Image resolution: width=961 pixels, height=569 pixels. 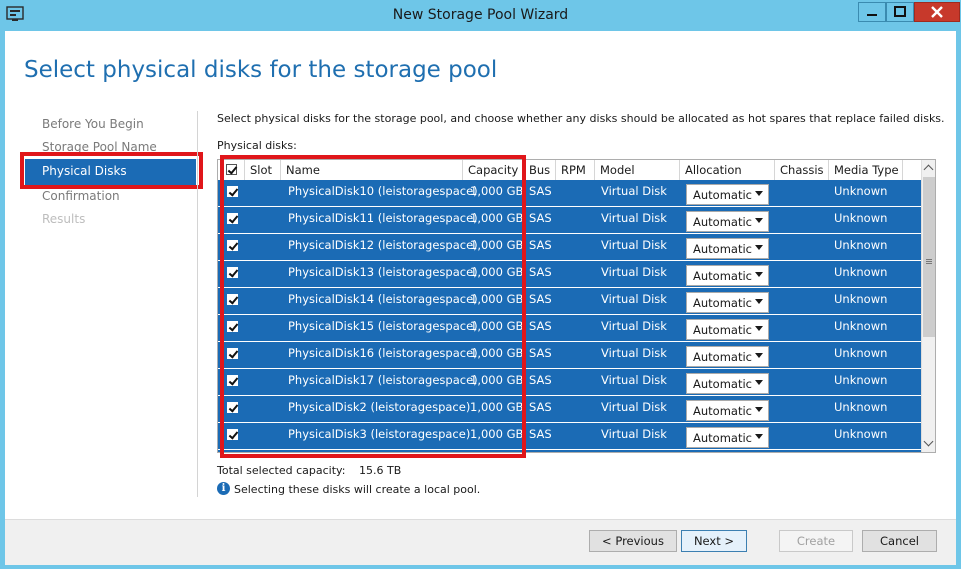 I want to click on minimize-button, so click(x=872, y=12).